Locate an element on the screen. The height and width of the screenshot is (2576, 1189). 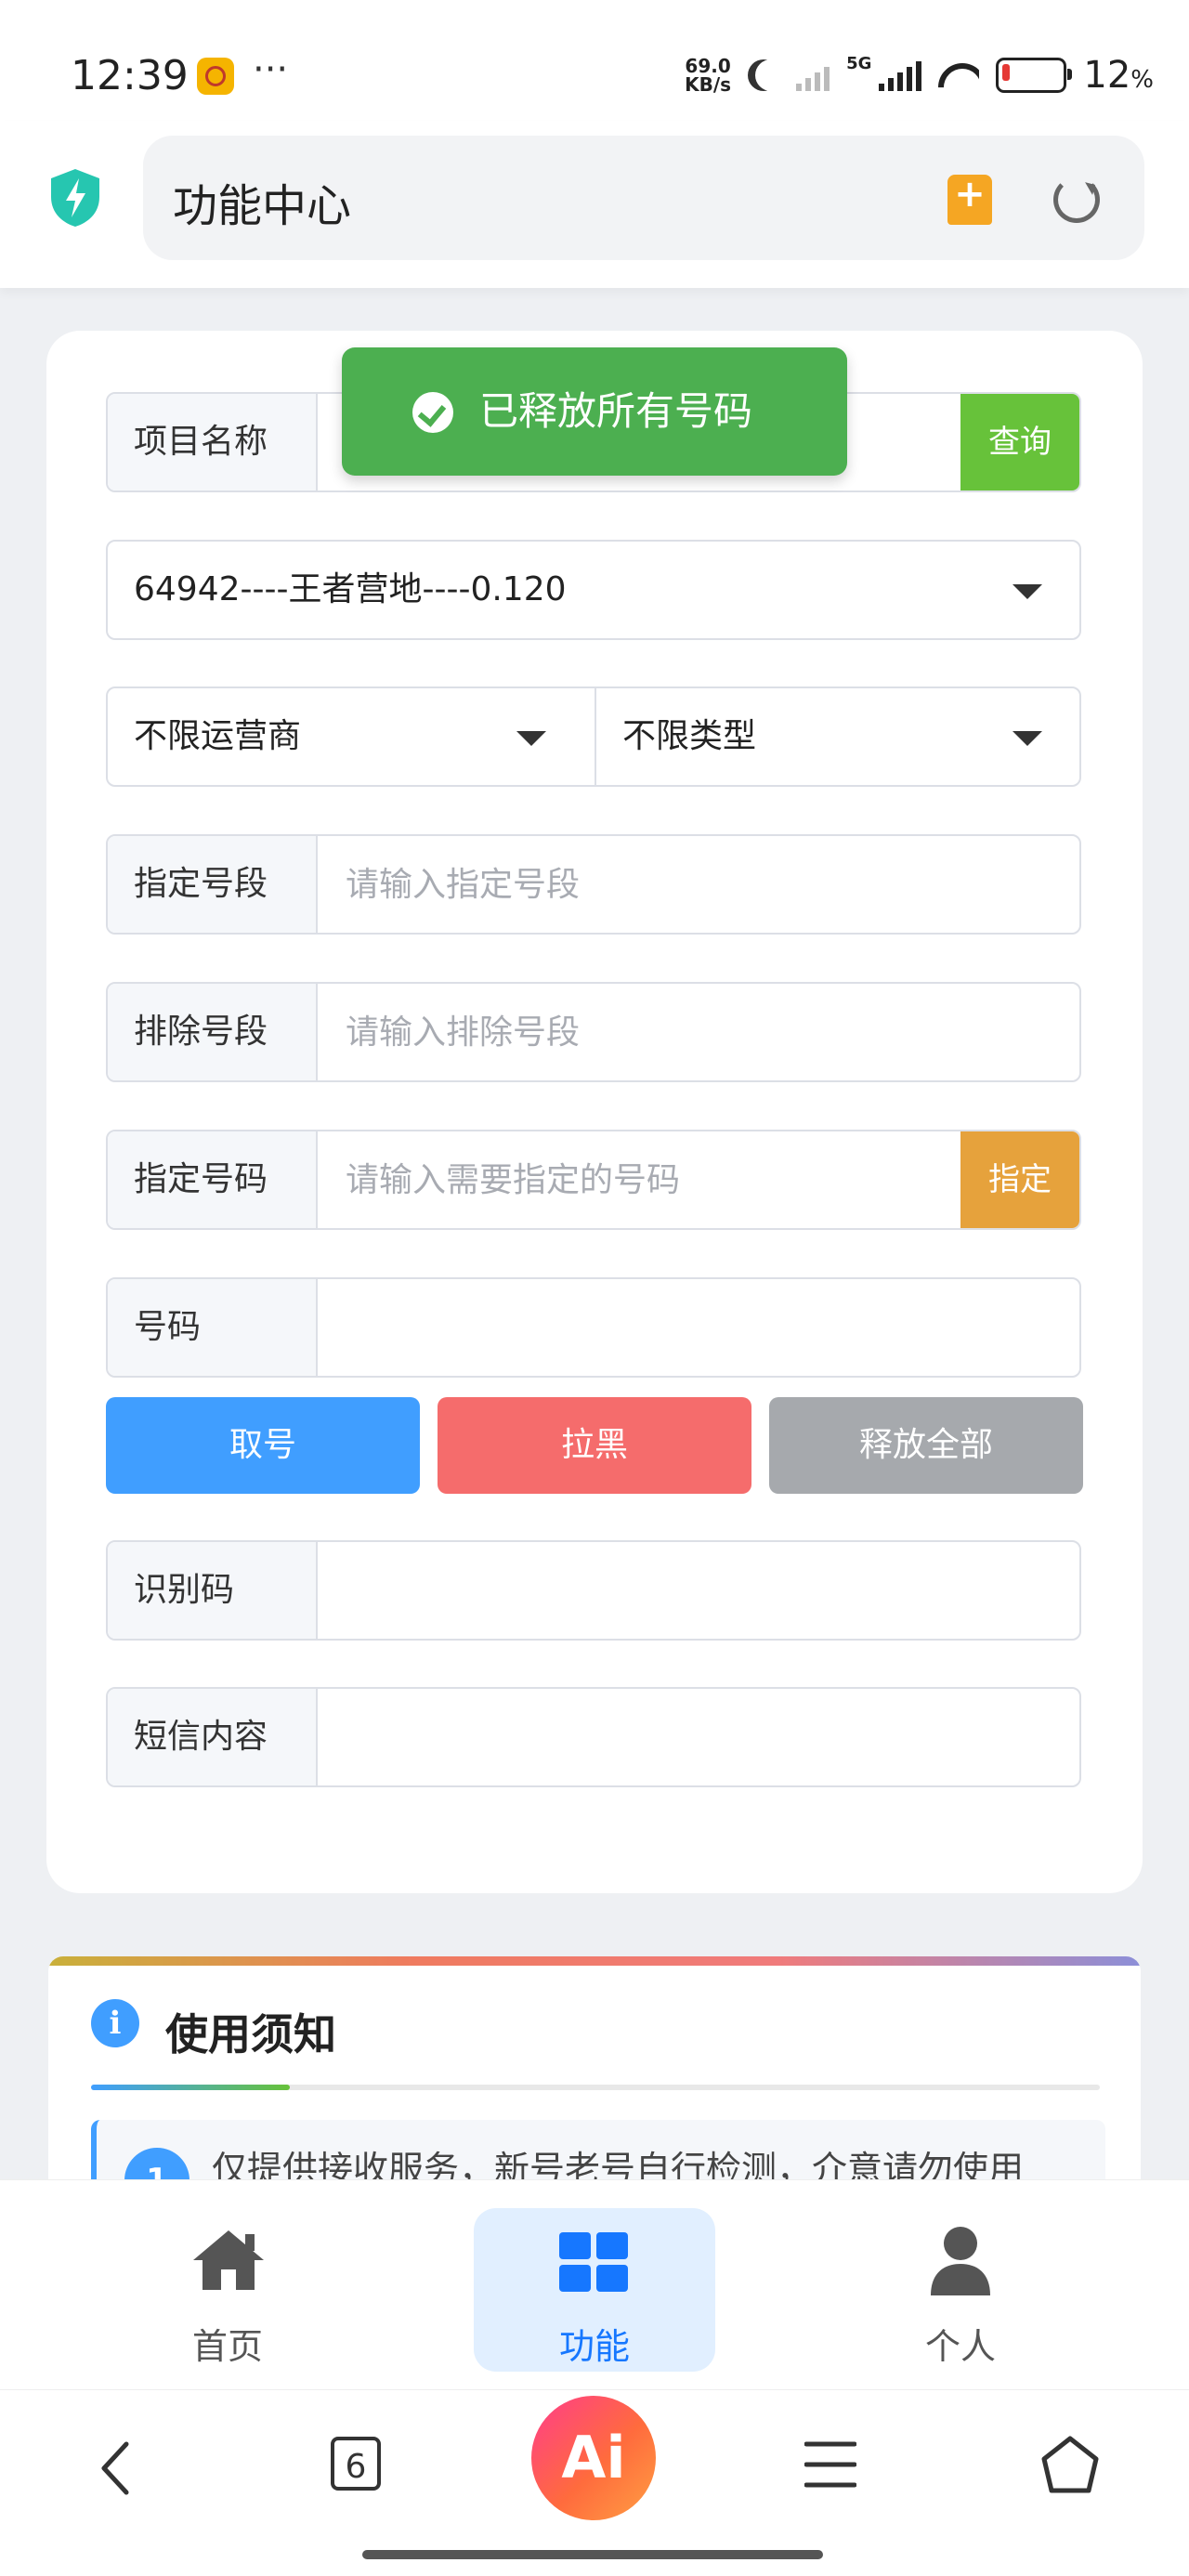
tab-function-label: 功能 is located at coordinates (594, 2346).